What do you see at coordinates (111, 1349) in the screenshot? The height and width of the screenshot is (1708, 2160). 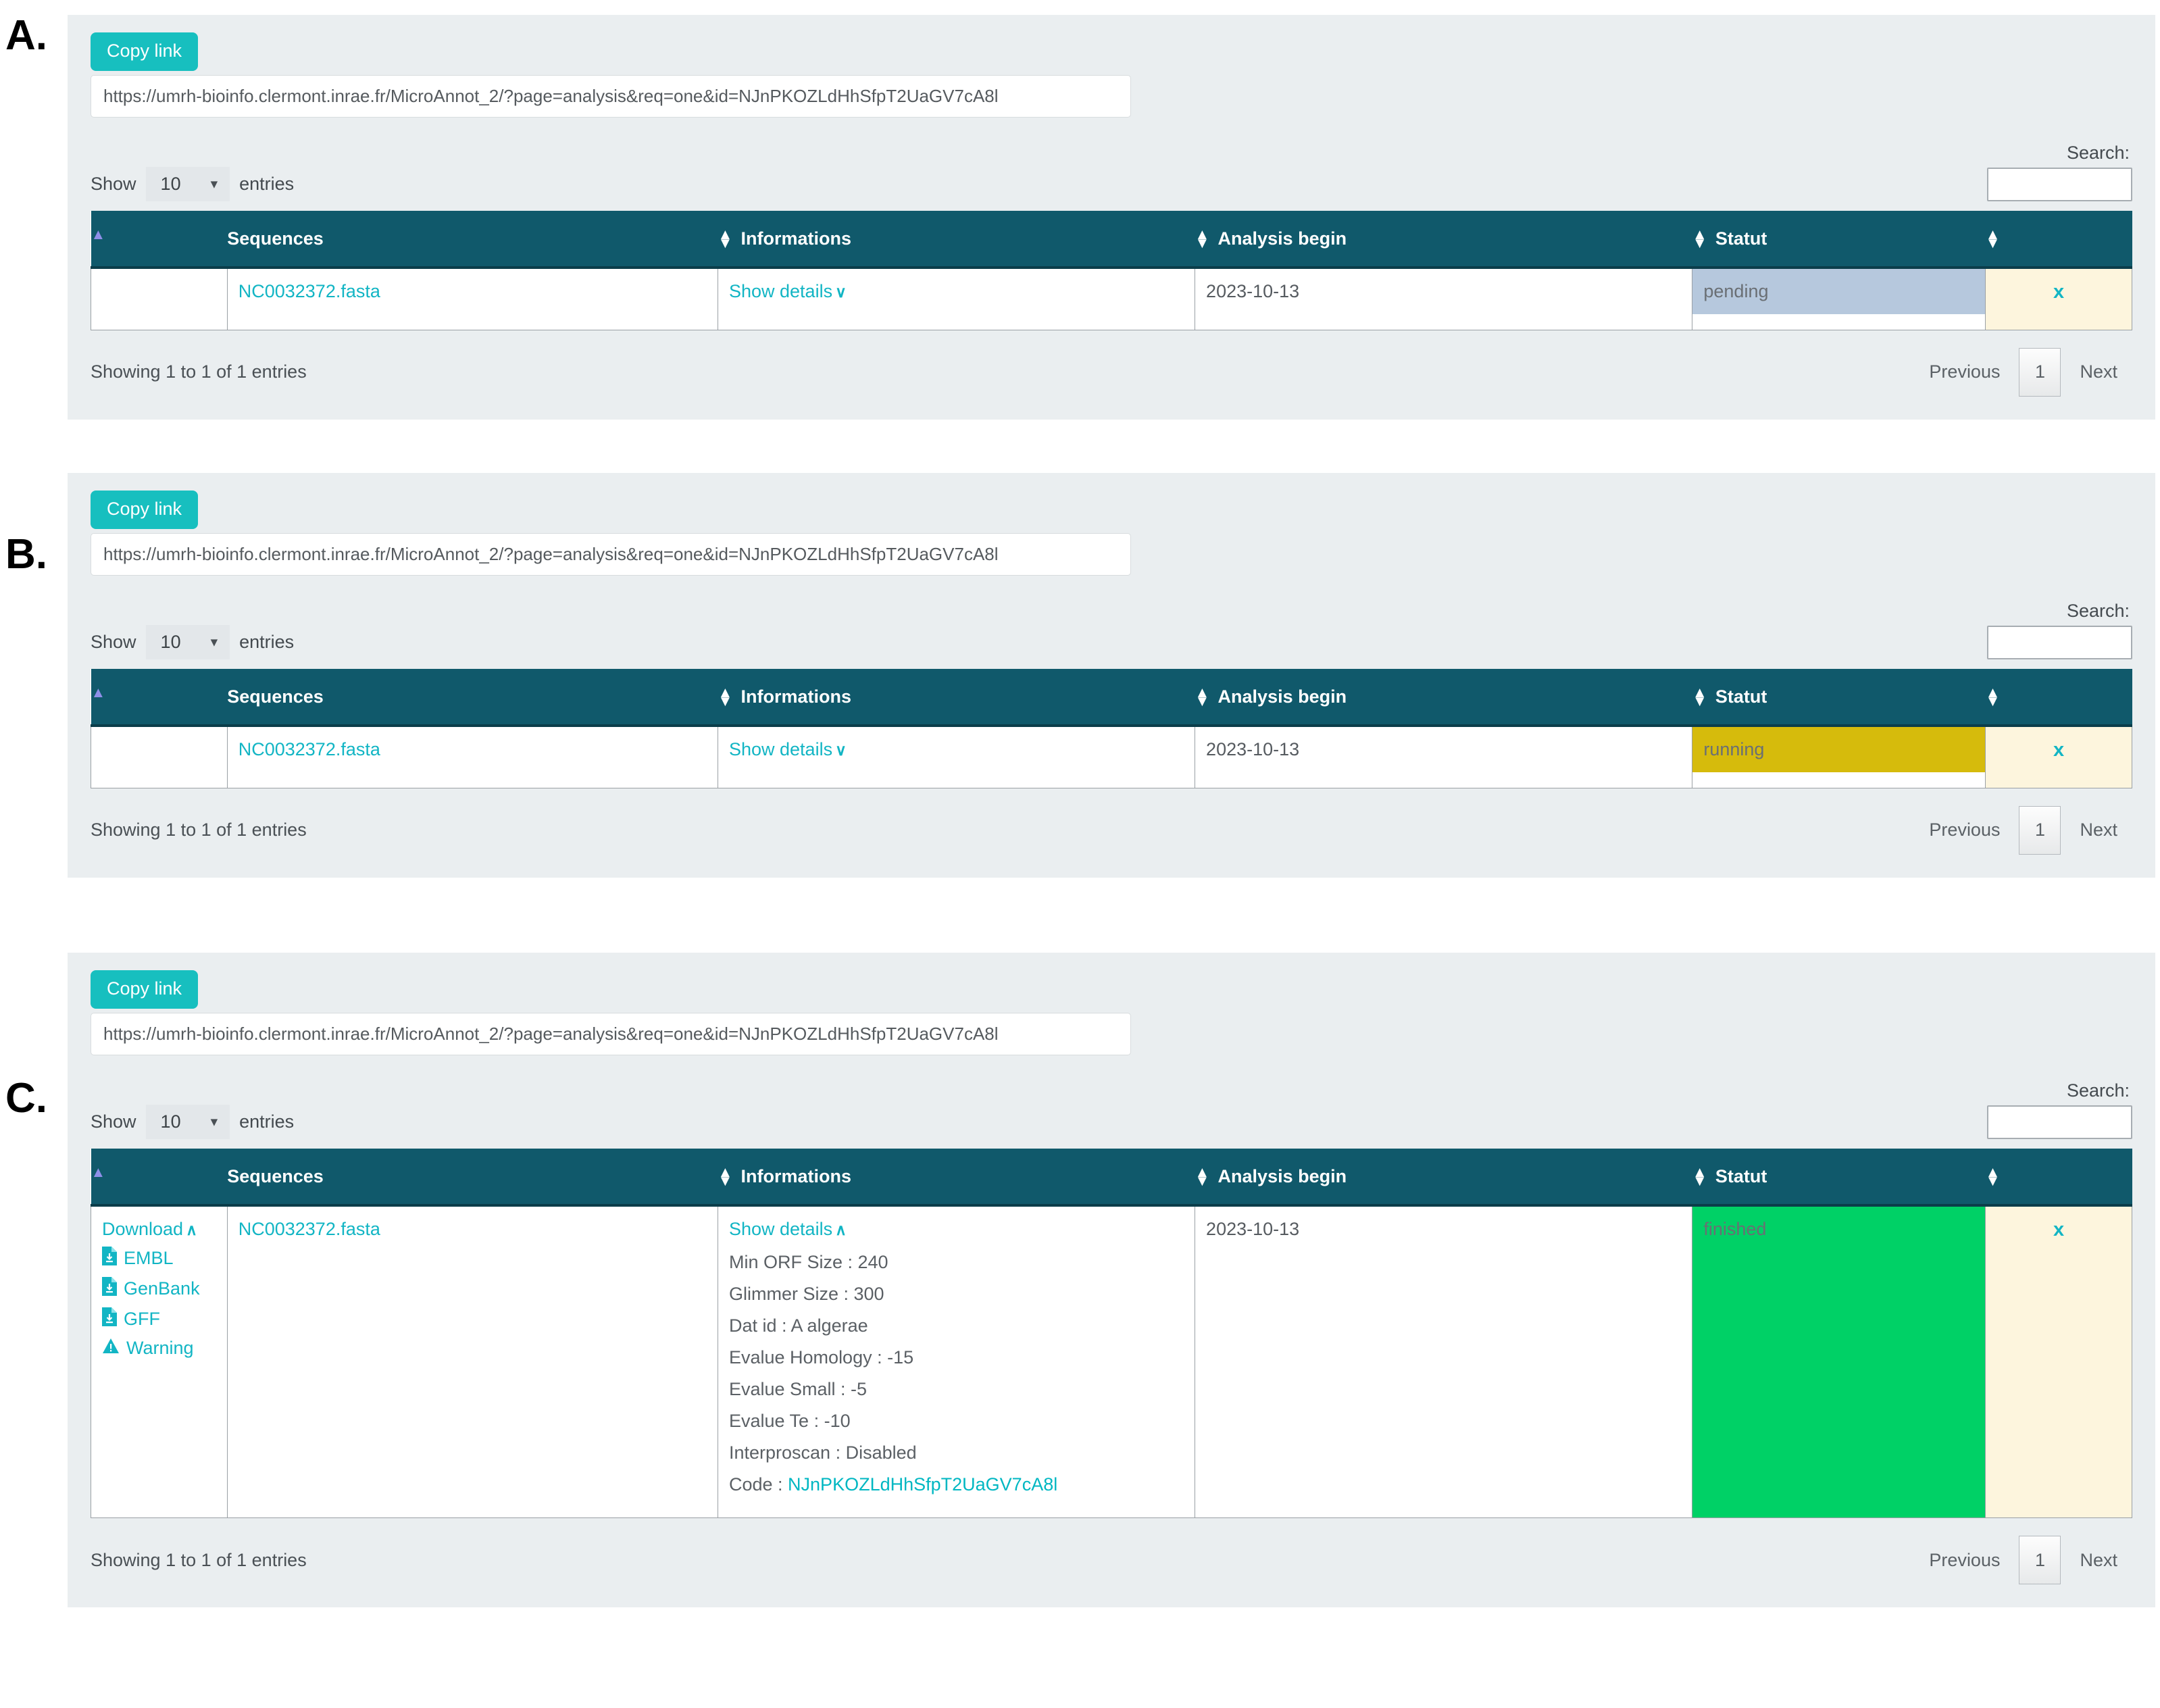 I see `warning-triangle-icon` at bounding box center [111, 1349].